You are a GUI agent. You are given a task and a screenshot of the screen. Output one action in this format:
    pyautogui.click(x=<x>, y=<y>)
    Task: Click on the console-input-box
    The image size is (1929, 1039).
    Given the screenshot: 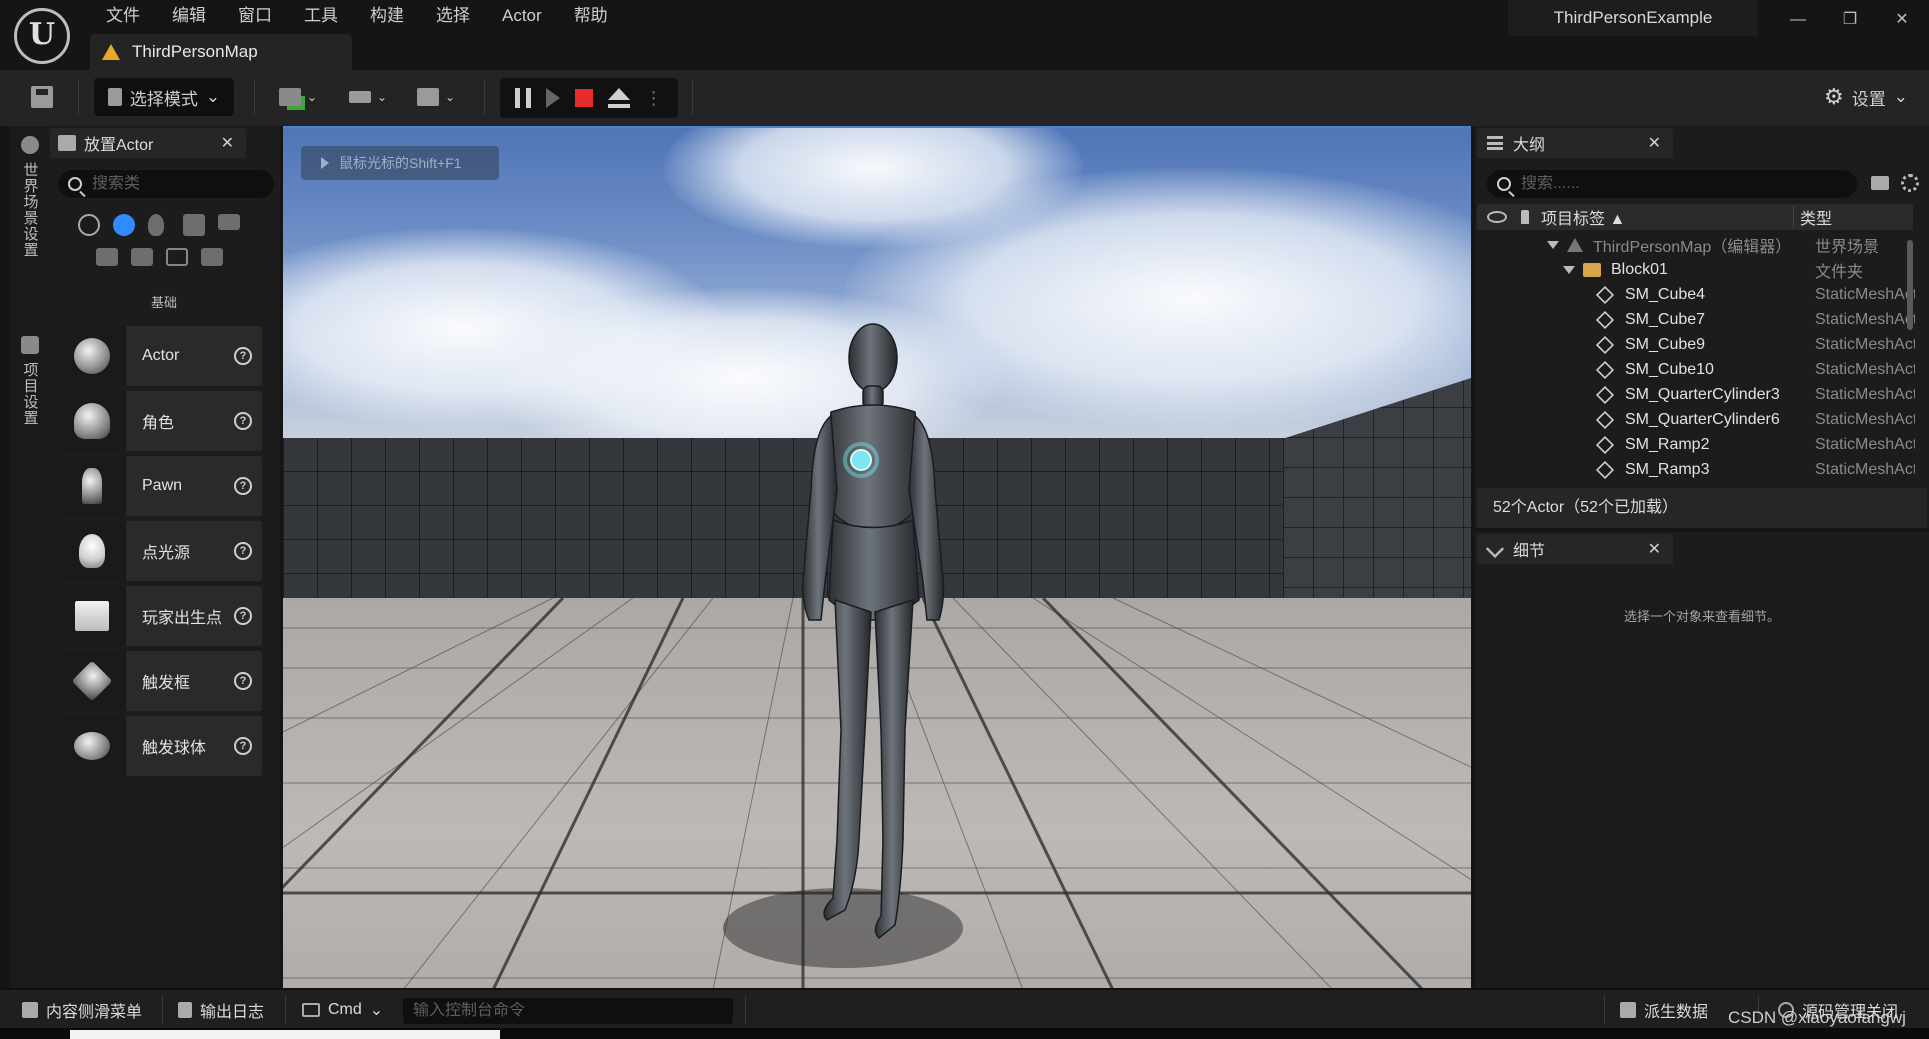 What is the action you would take?
    pyautogui.click(x=568, y=1011)
    